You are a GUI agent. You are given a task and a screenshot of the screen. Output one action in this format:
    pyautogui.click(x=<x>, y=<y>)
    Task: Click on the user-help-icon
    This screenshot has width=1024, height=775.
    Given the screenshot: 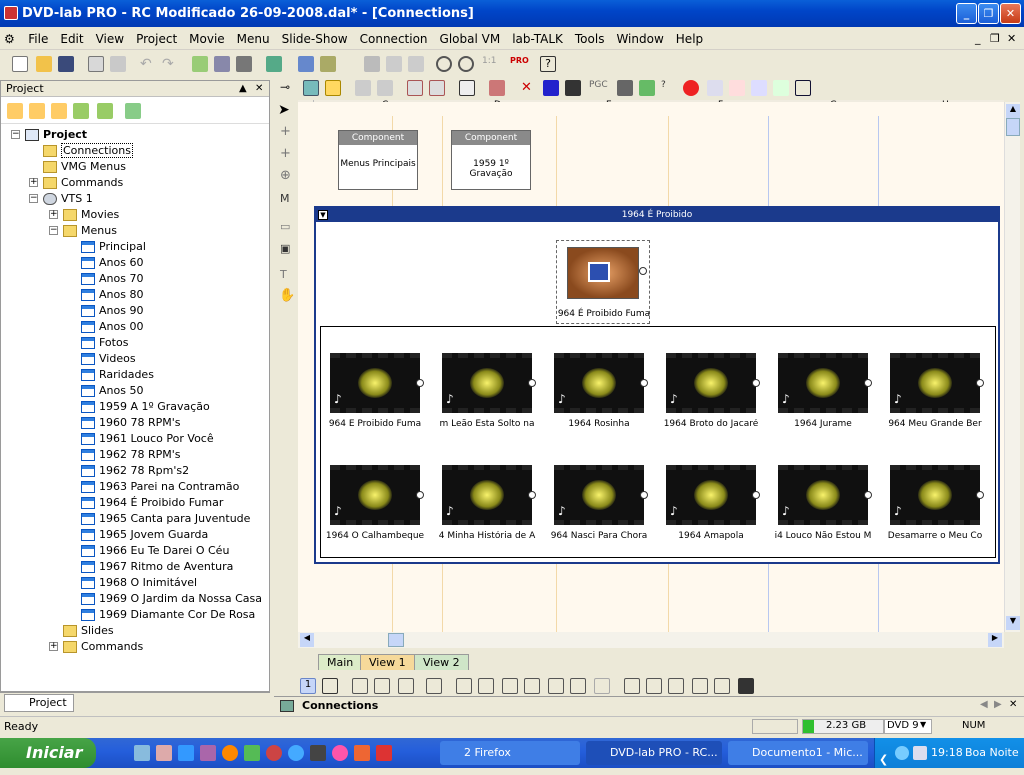 What is the action you would take?
    pyautogui.click(x=803, y=88)
    